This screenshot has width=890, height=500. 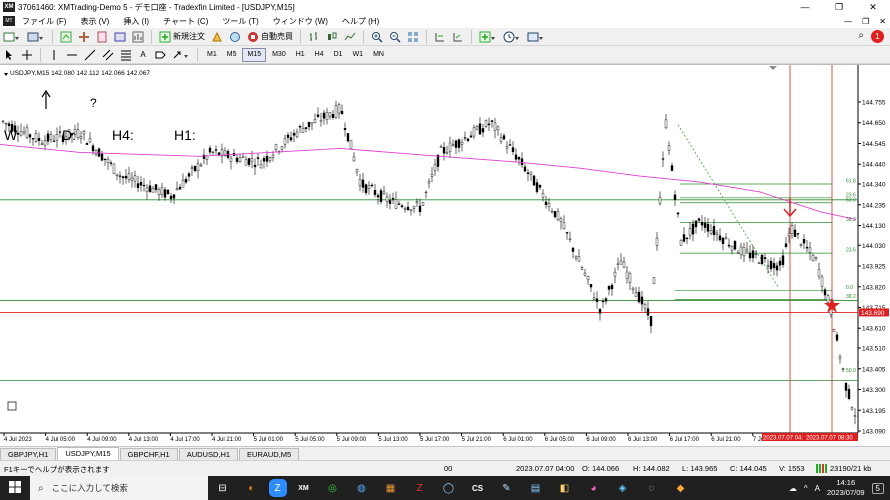 What do you see at coordinates (478, 488) in the screenshot?
I see `cs-app-icon: CS` at bounding box center [478, 488].